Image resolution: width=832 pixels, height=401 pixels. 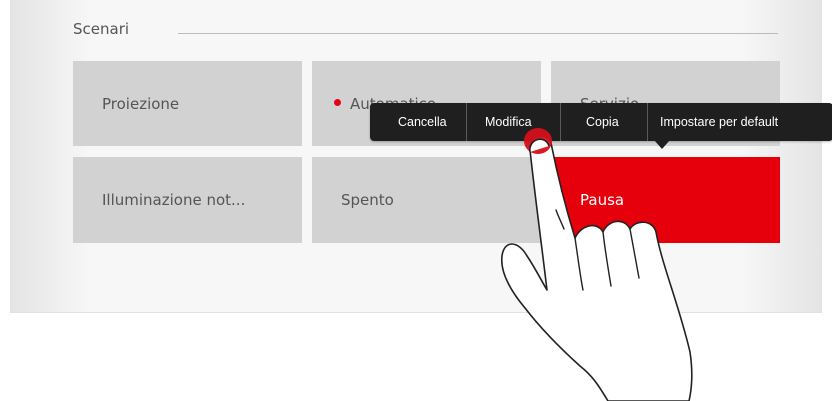 What do you see at coordinates (478, 33) in the screenshot?
I see `section-divider` at bounding box center [478, 33].